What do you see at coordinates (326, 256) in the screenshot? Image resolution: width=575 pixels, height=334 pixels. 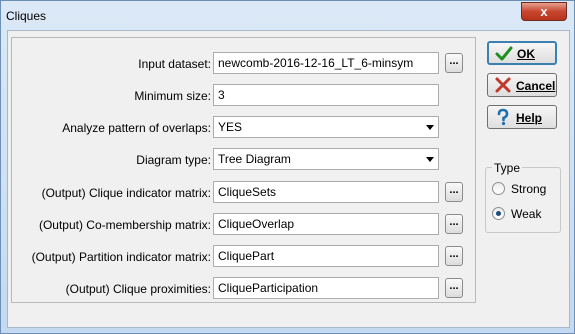 I see `partition-indicator-field: CliquePart` at bounding box center [326, 256].